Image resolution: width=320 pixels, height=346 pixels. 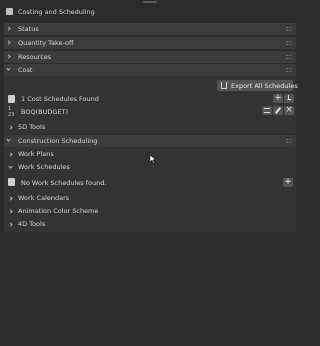 I want to click on subsection-animation-color-scheme: Animation Color Scheme, so click(x=150, y=211).